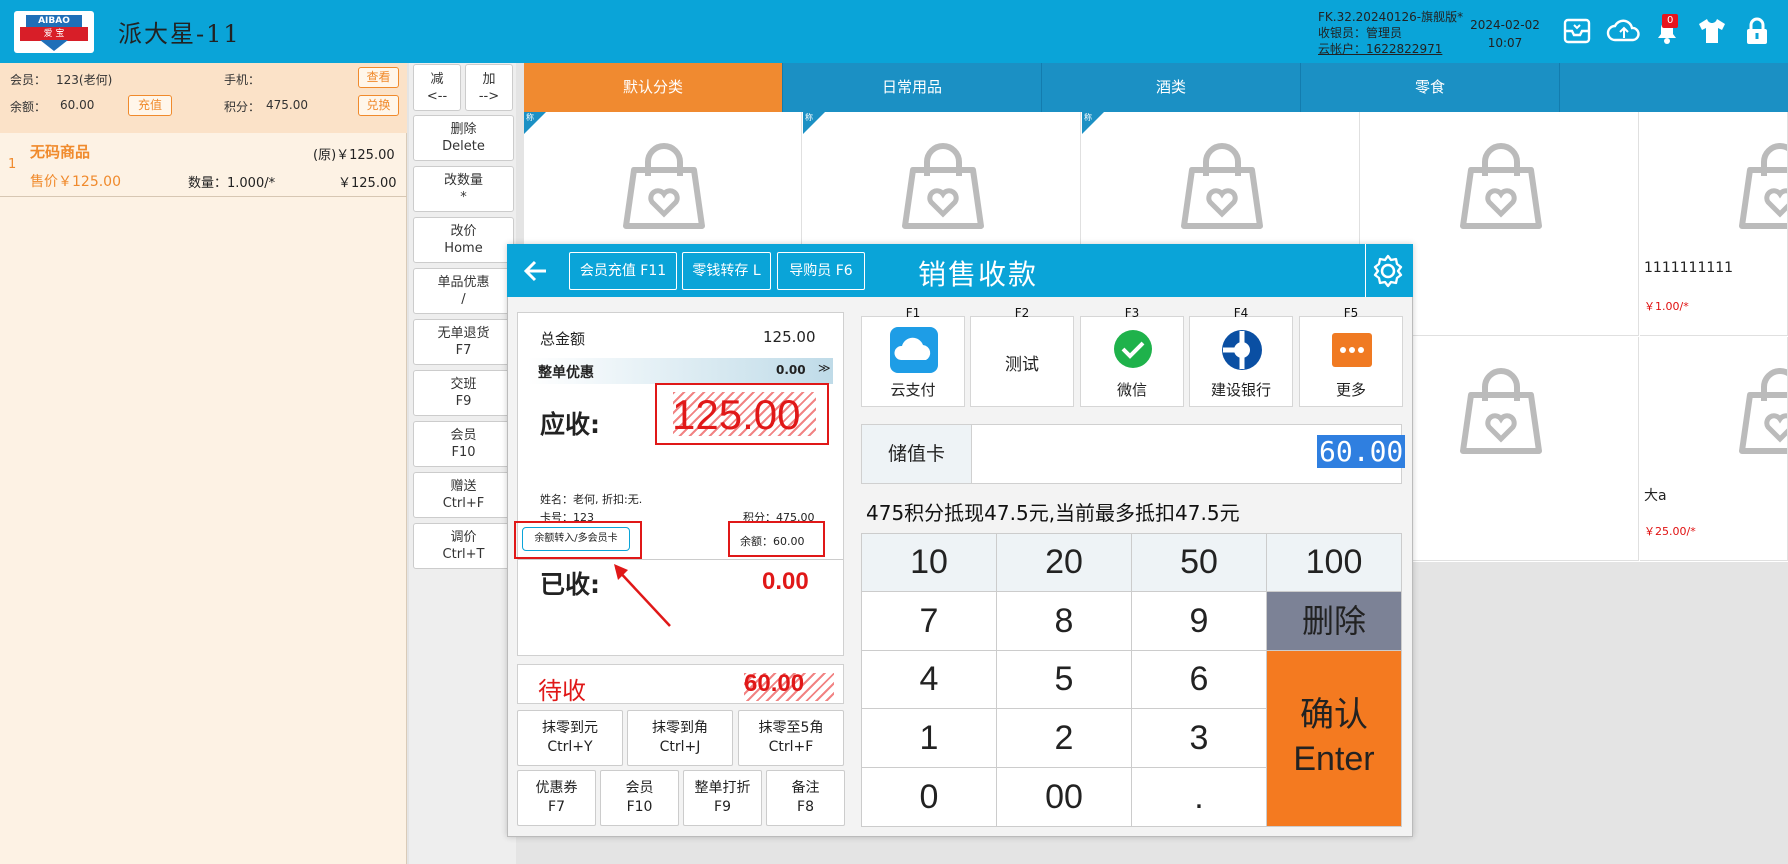  What do you see at coordinates (929, 738) in the screenshot?
I see `key-1: 1` at bounding box center [929, 738].